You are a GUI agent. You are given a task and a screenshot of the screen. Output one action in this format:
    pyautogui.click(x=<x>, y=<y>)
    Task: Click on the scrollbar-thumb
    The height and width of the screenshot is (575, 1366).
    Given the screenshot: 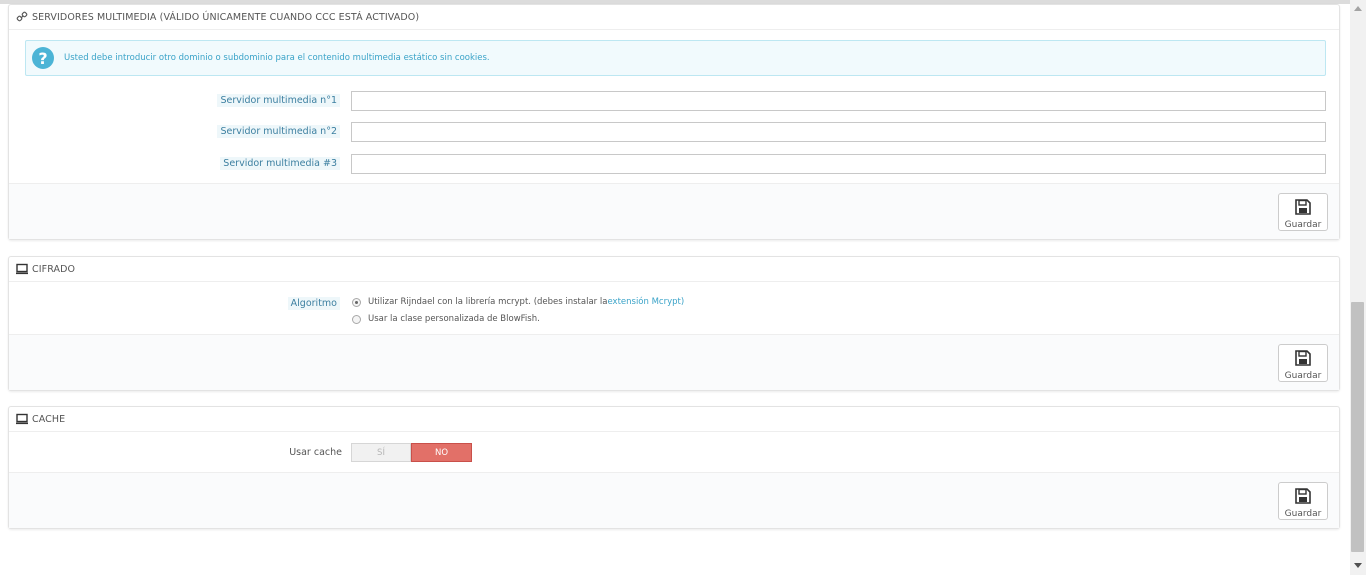 What is the action you would take?
    pyautogui.click(x=1357, y=427)
    